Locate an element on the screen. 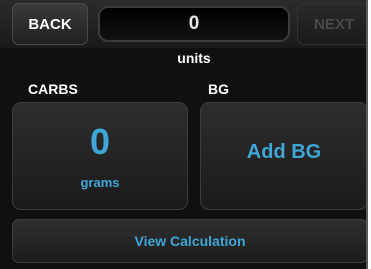  add-bg-label: Add BG is located at coordinates (284, 152).